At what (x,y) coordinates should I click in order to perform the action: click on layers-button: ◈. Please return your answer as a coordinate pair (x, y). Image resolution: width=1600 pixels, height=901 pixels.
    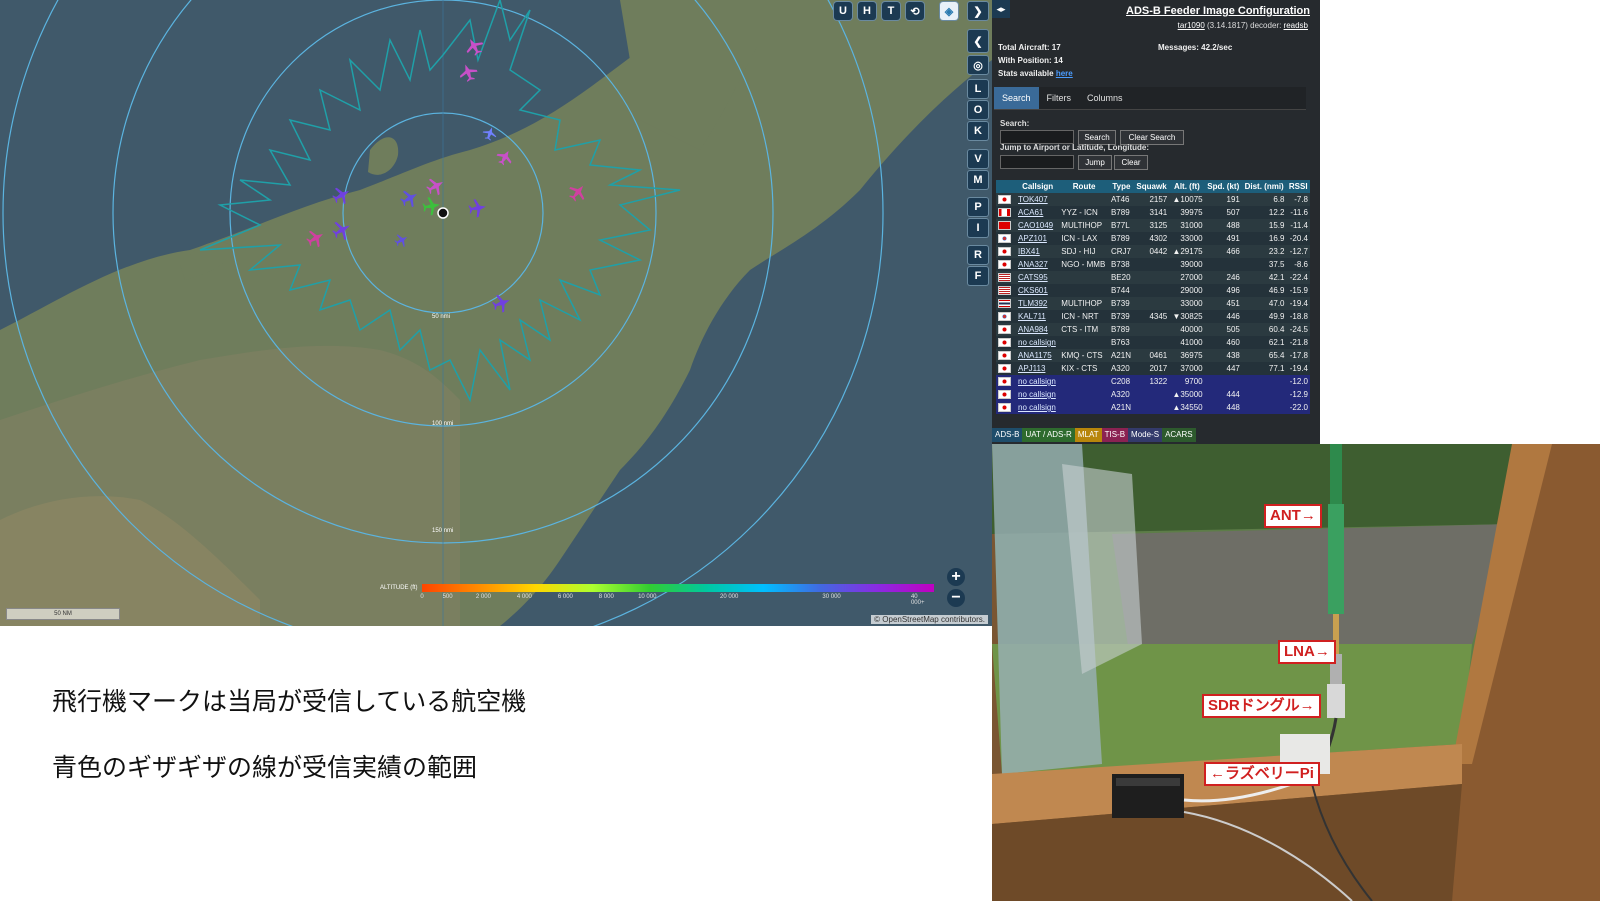
    Looking at the image, I should click on (949, 11).